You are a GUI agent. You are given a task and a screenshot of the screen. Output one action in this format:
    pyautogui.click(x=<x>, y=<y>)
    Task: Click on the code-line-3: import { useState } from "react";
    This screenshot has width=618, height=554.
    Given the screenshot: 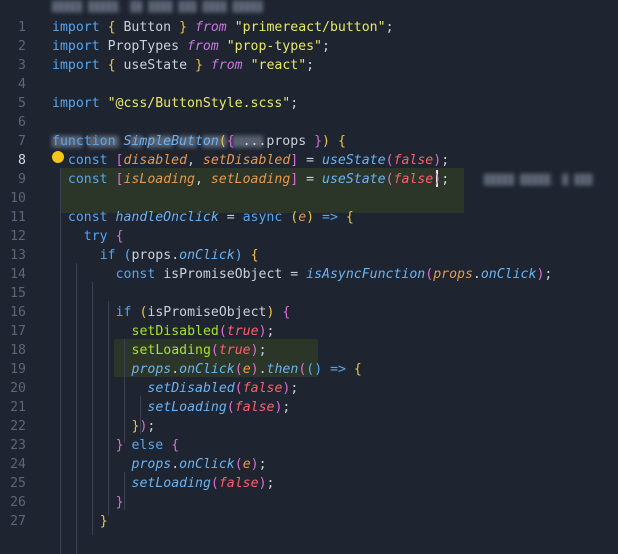 What is the action you would take?
    pyautogui.click(x=183, y=65)
    